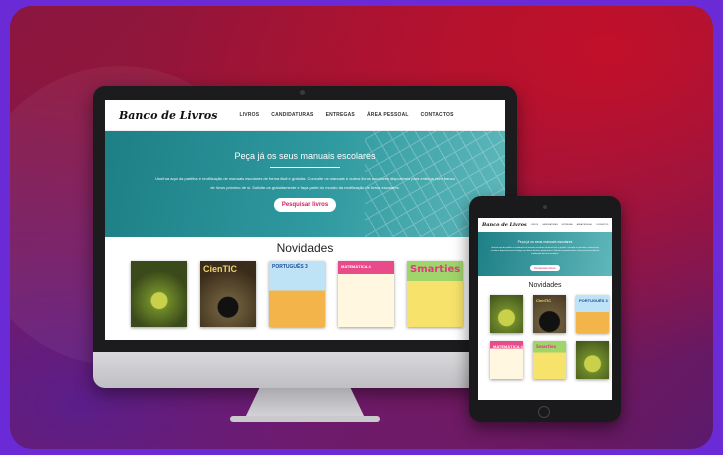 The width and height of the screenshot is (723, 455). Describe the element at coordinates (545, 268) in the screenshot. I see `tablet-search-button: Pesquisar livros` at that location.